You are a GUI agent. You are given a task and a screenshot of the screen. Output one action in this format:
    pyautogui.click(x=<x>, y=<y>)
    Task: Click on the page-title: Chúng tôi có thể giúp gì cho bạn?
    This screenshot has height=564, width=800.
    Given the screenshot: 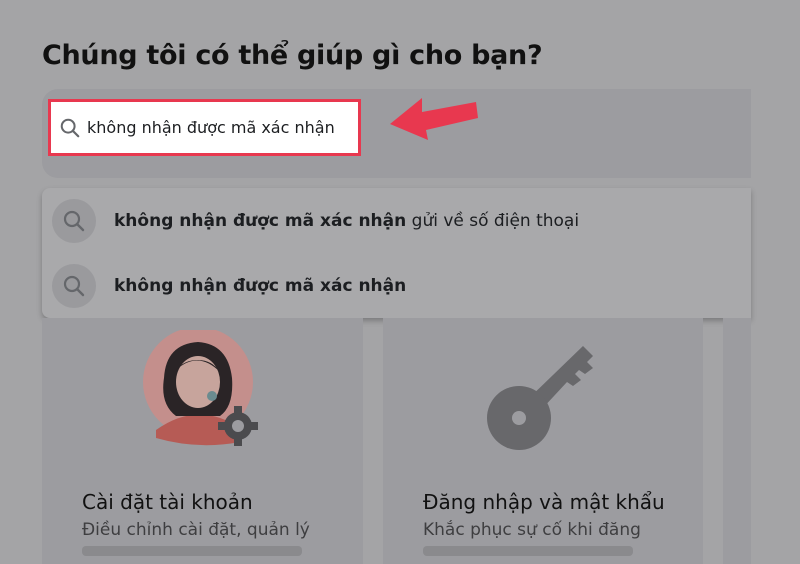 What is the action you would take?
    pyautogui.click(x=292, y=55)
    